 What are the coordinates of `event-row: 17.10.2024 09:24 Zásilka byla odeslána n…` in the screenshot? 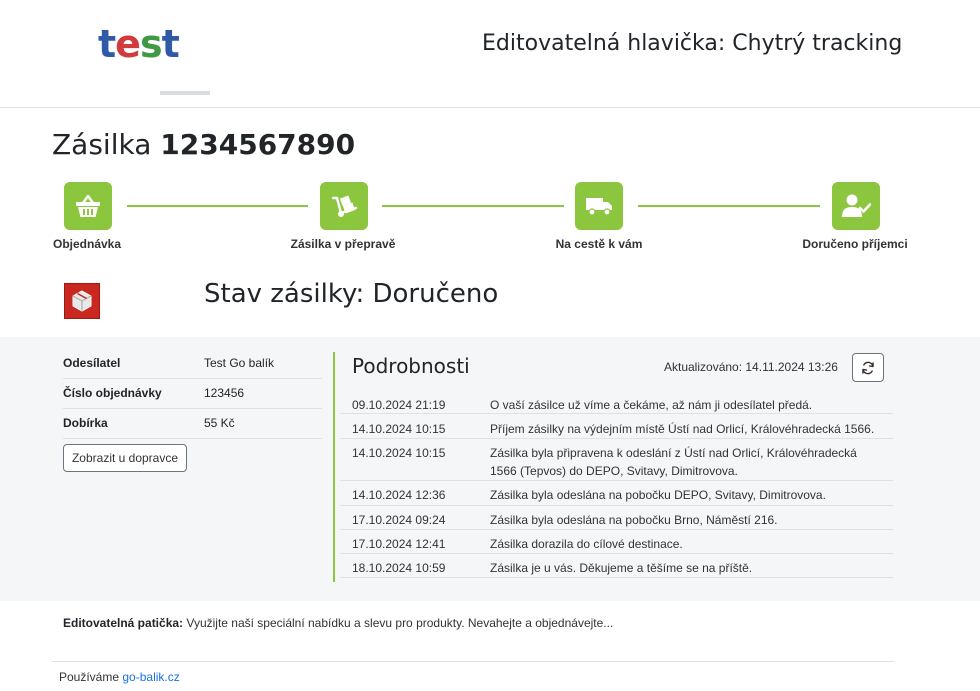 It's located at (616, 518).